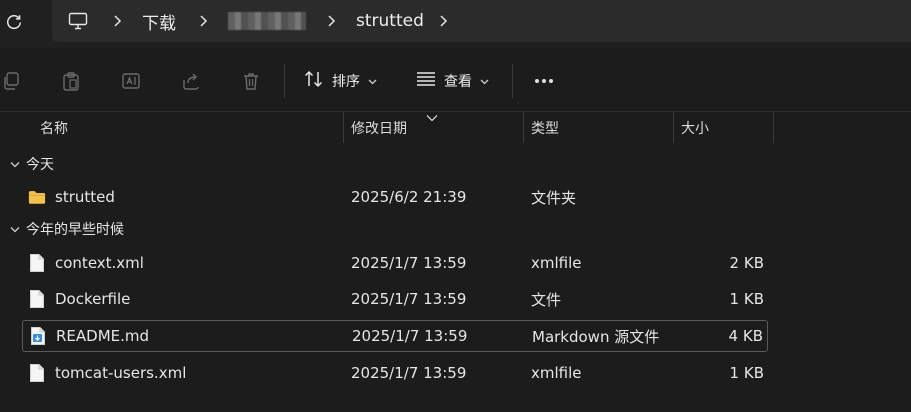 This screenshot has width=911, height=412. What do you see at coordinates (131, 81) in the screenshot?
I see `rename-icon` at bounding box center [131, 81].